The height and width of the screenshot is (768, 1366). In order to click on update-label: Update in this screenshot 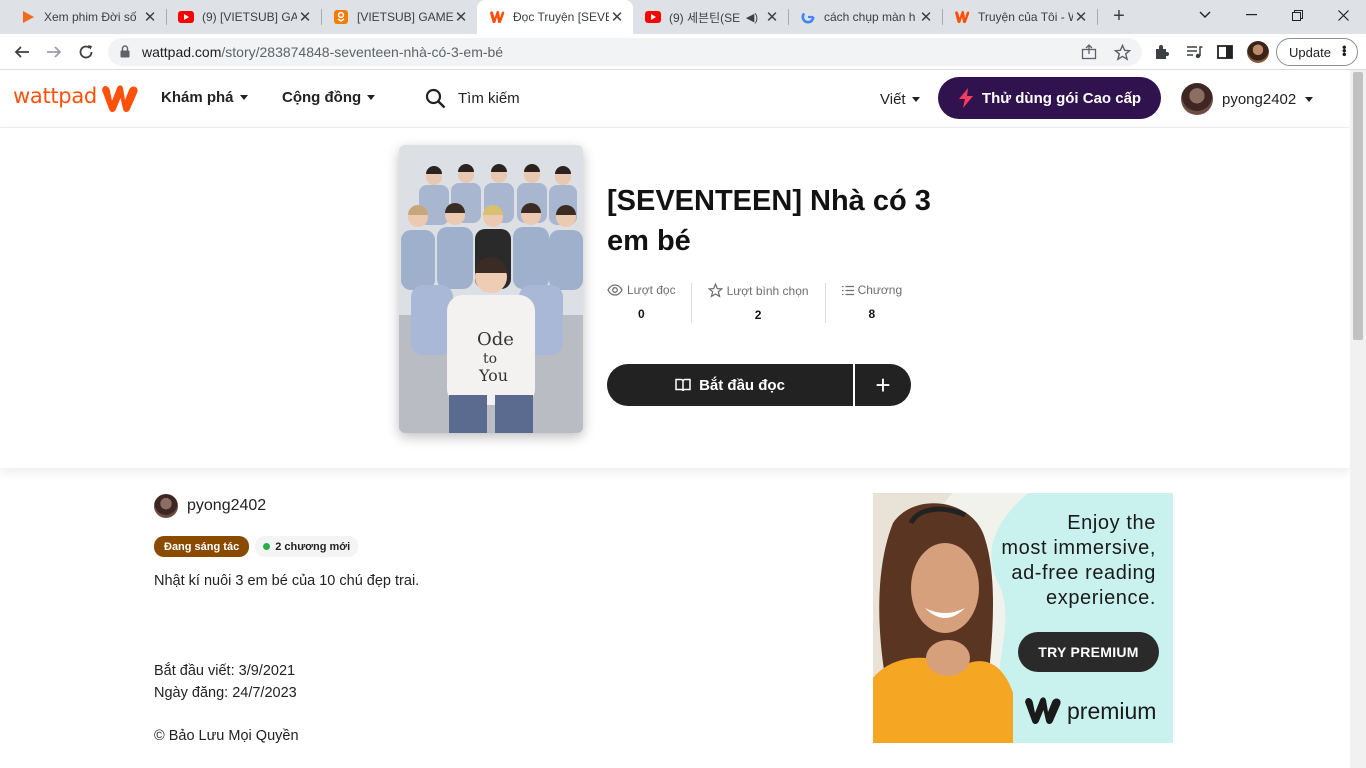, I will do `click(1310, 52)`.